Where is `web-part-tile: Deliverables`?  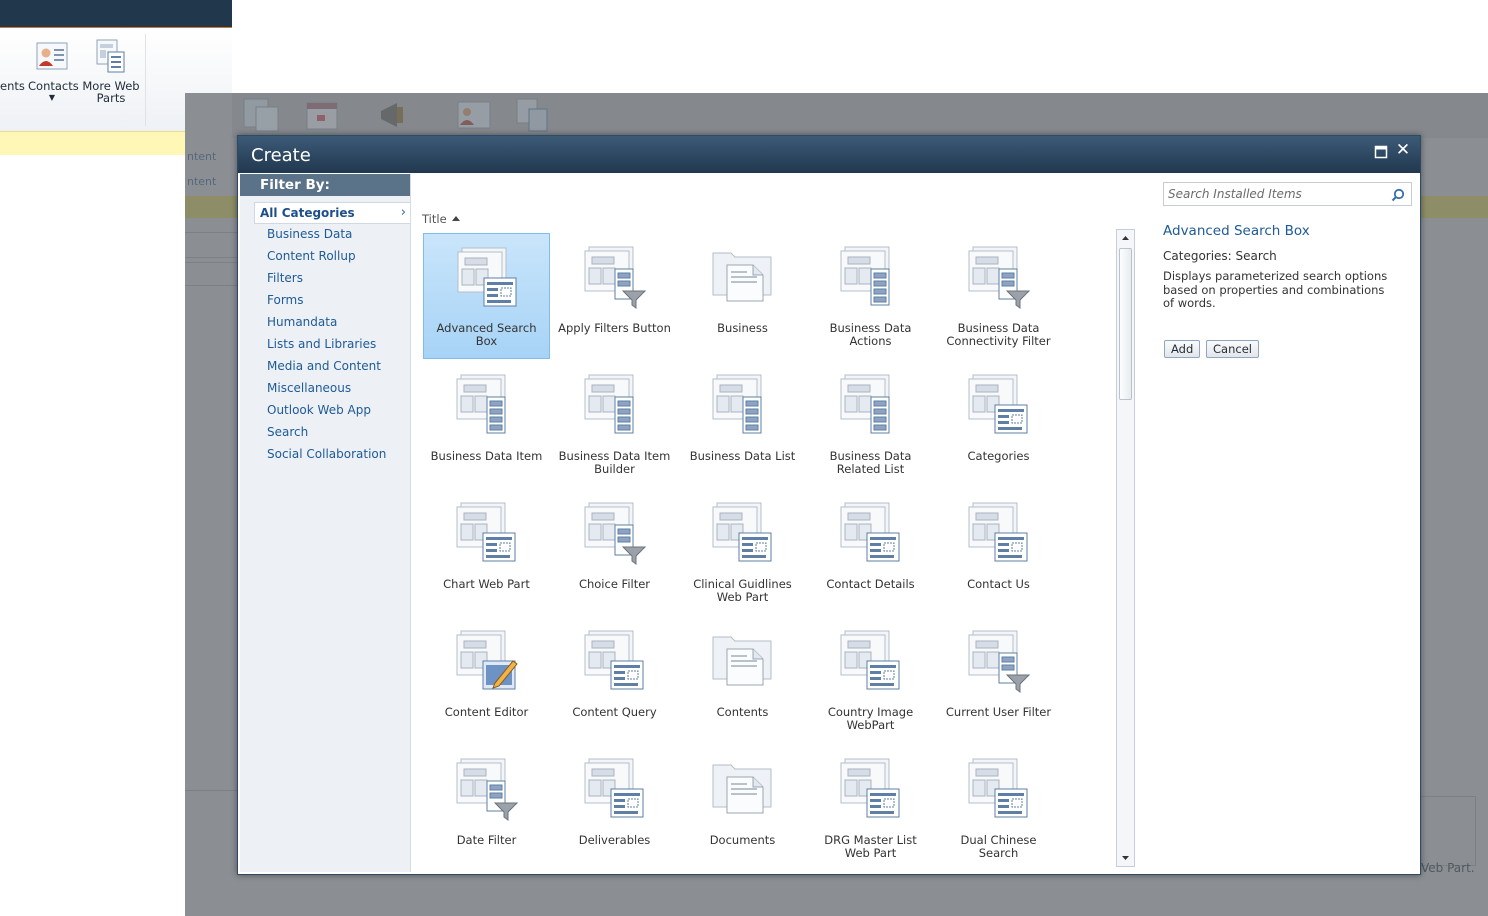
web-part-tile: Deliverables is located at coordinates (614, 808).